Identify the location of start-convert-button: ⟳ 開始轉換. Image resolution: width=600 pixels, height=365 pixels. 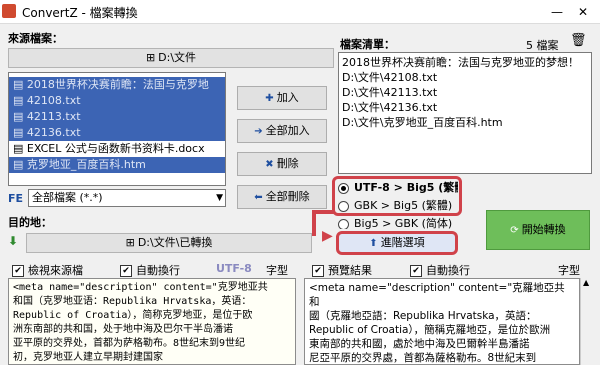
(538, 230).